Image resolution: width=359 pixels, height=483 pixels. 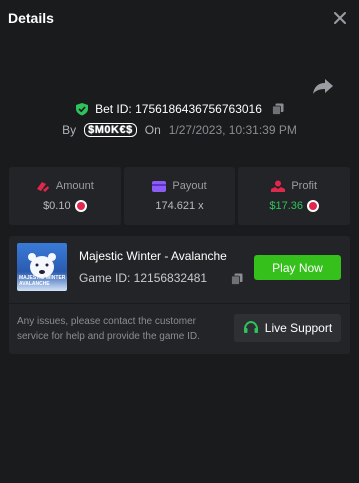 What do you see at coordinates (179, 303) in the screenshot?
I see `divider` at bounding box center [179, 303].